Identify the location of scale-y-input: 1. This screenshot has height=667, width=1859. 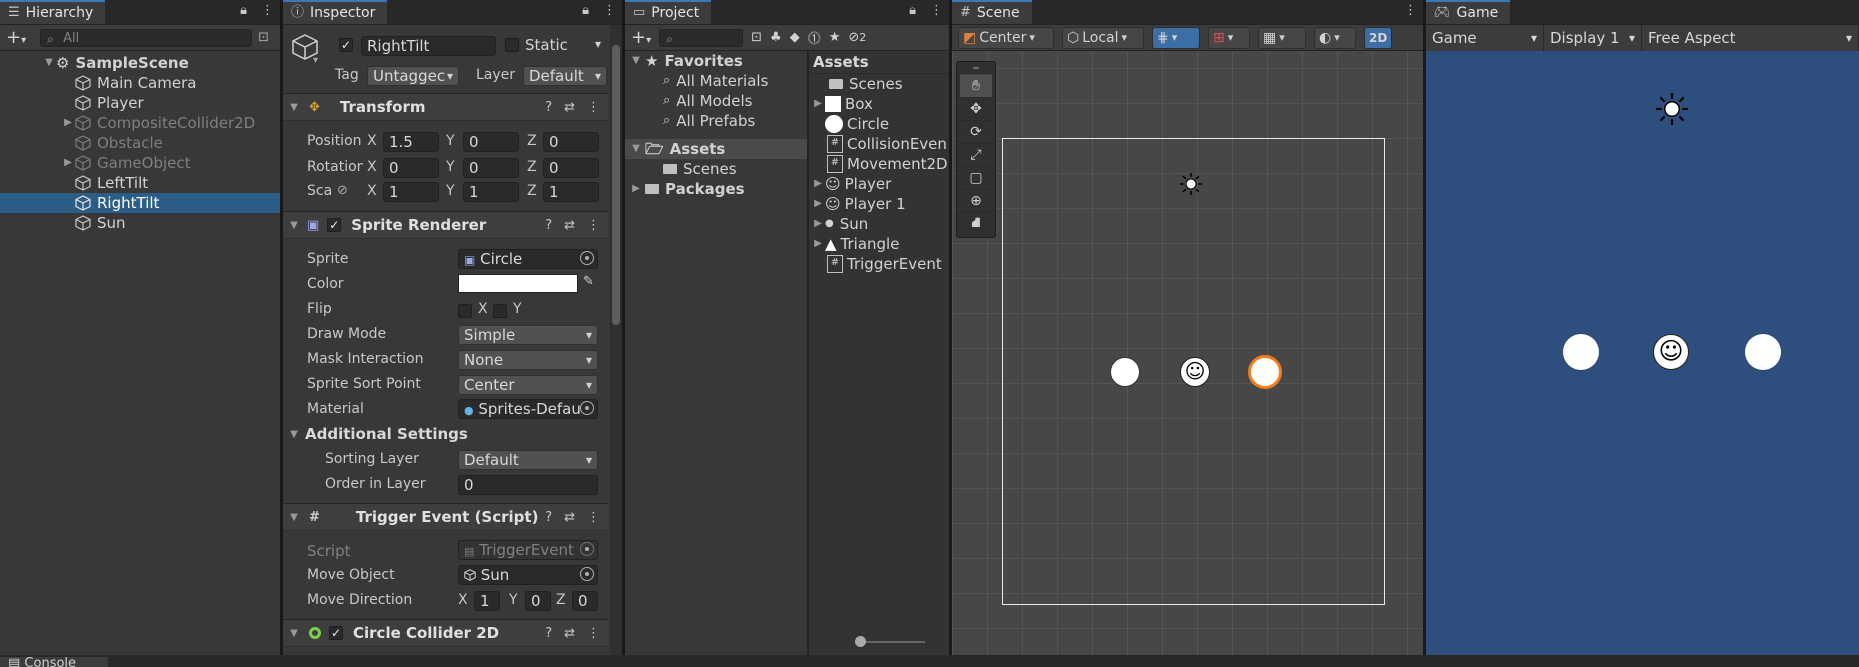
(491, 192).